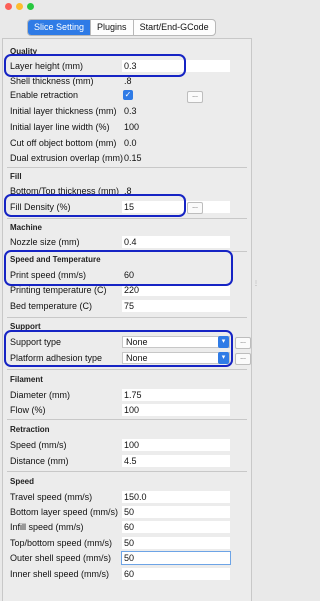 The image size is (320, 601). What do you see at coordinates (128, 95) in the screenshot?
I see `enable-retraction-checkbox: ✓` at bounding box center [128, 95].